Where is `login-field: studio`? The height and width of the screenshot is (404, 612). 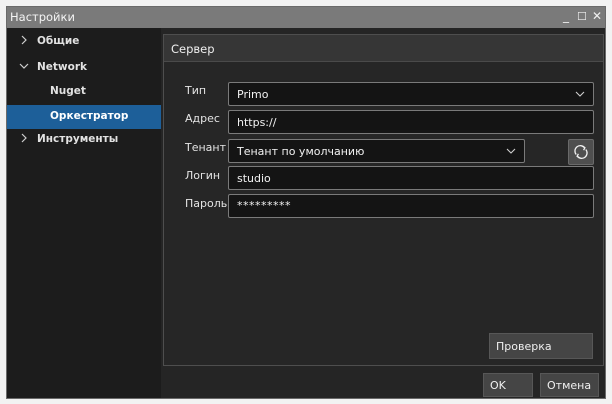 login-field: studio is located at coordinates (411, 178).